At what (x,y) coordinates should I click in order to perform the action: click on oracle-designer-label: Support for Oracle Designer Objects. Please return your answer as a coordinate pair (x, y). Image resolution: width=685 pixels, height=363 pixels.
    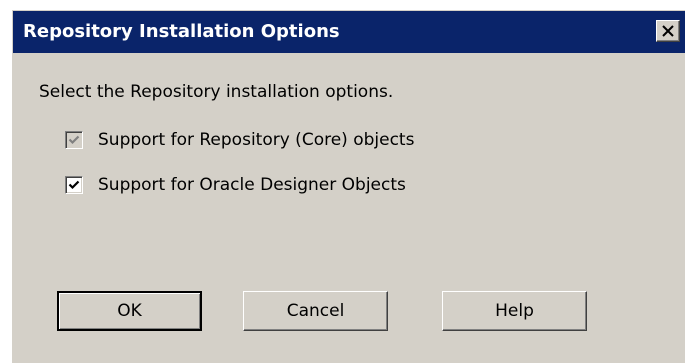
    Looking at the image, I should click on (252, 185).